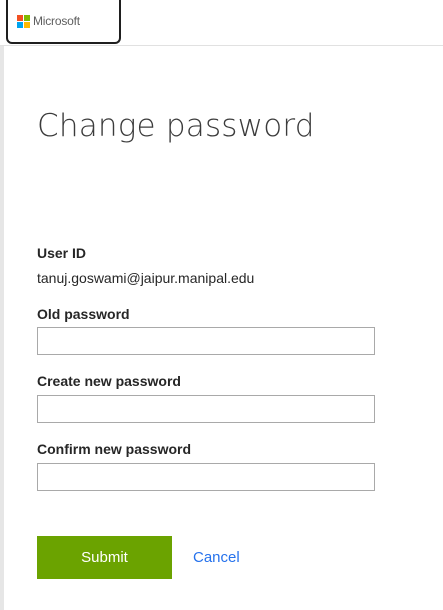 This screenshot has height=610, width=443. What do you see at coordinates (176, 126) in the screenshot?
I see `page-title: Change password` at bounding box center [176, 126].